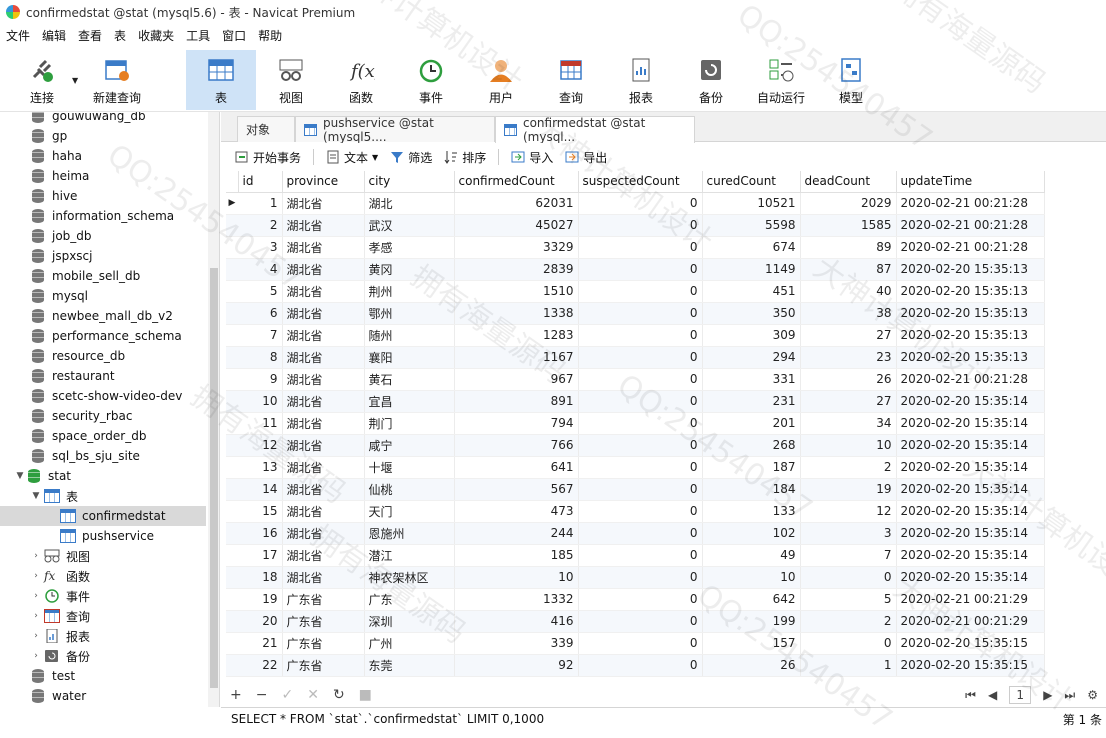  Describe the element at coordinates (635, 533) in the screenshot. I see `table-row: 16 湖北省 恩施州 244 0 102 3 2020-02-20 15:35:14` at that location.